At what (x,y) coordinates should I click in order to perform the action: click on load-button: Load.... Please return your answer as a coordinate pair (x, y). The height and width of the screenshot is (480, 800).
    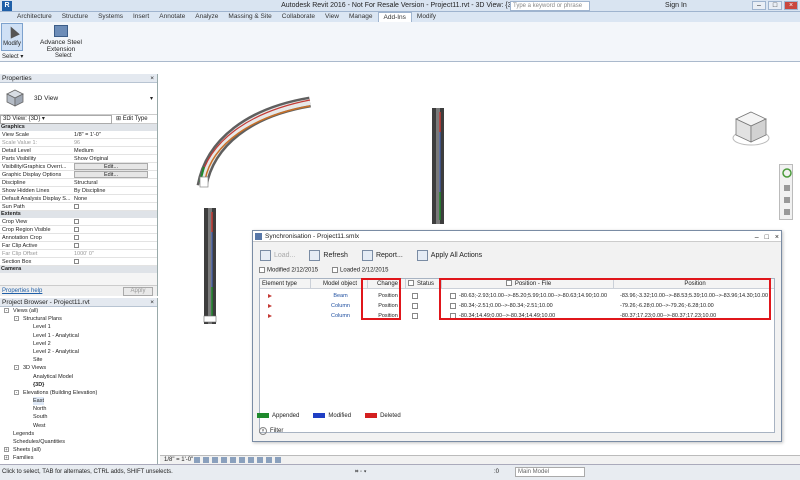
    Looking at the image, I should click on (277, 255).